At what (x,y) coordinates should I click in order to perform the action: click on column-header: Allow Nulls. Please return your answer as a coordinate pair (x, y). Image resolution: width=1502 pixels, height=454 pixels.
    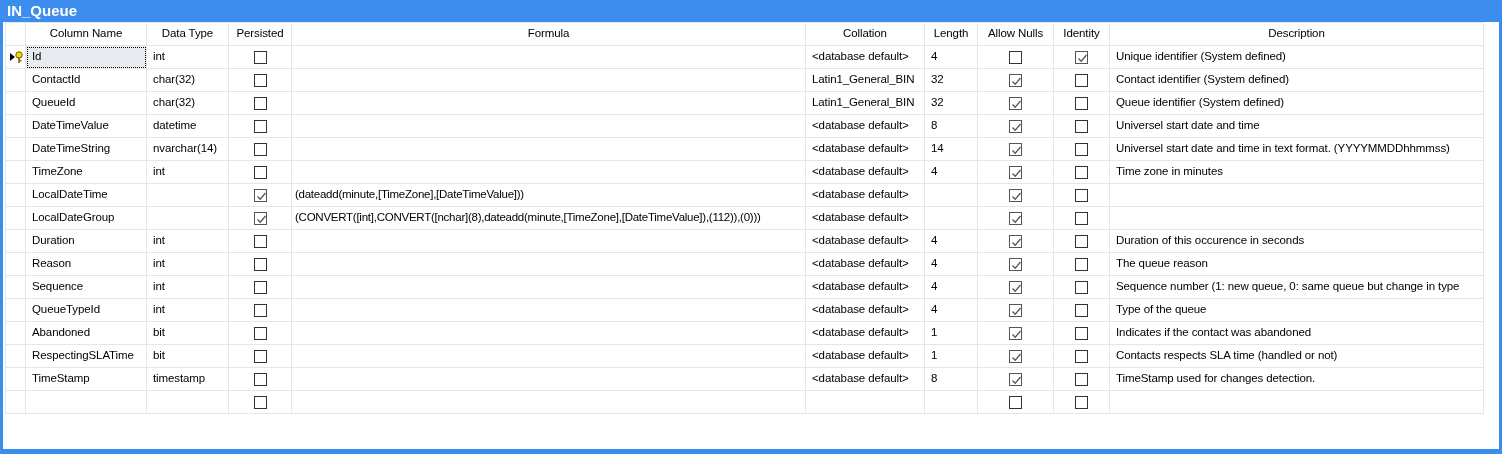
    Looking at the image, I should click on (1015, 34).